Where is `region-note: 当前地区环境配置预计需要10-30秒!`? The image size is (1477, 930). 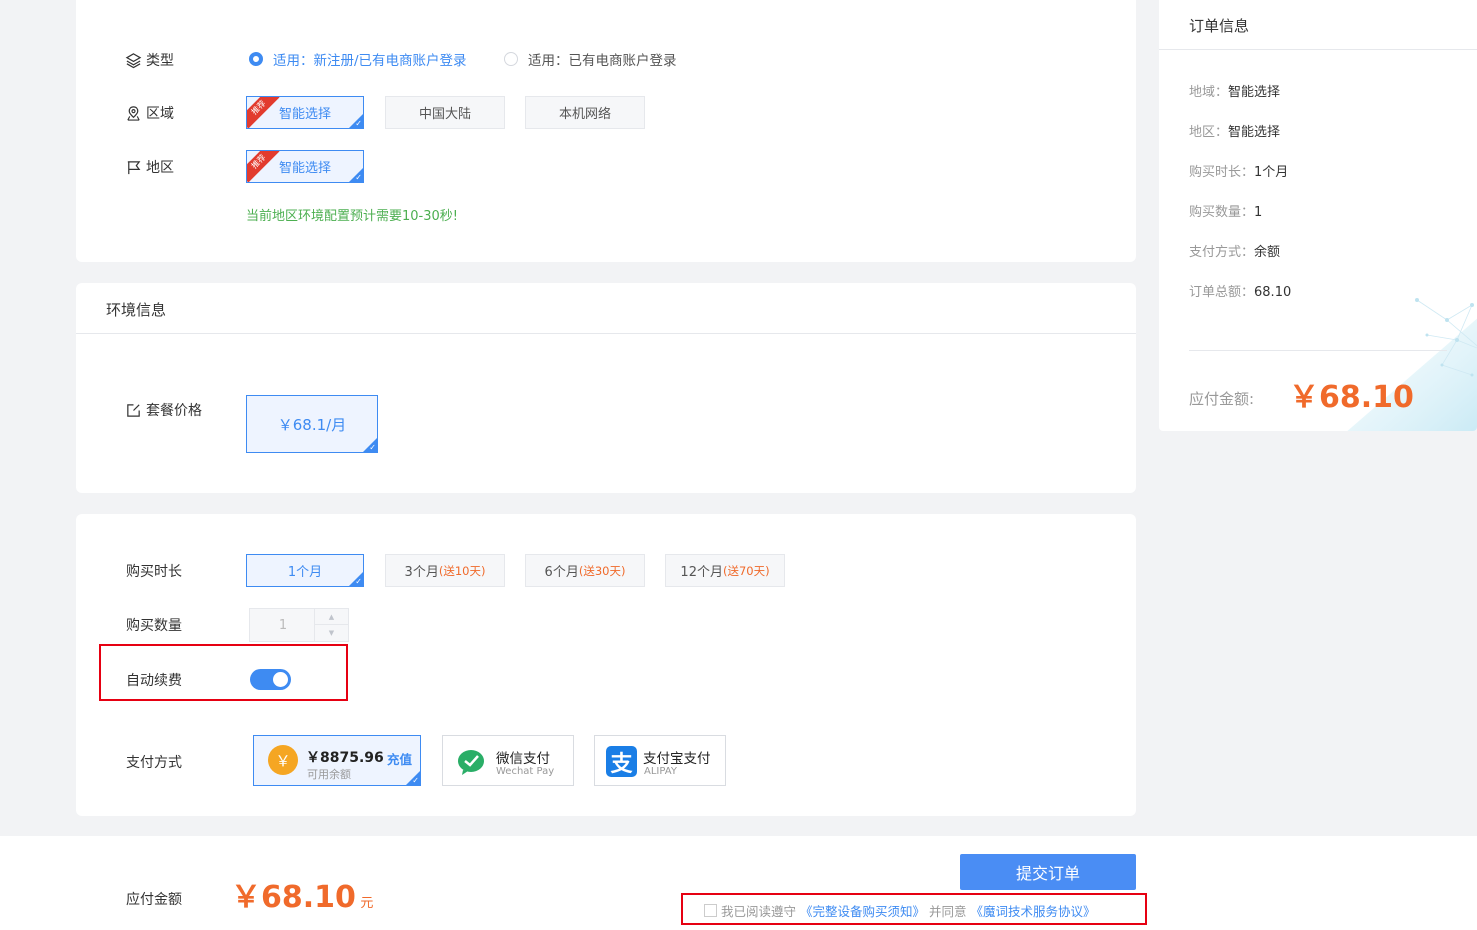
region-note: 当前地区环境配置预计需要10-30秒! is located at coordinates (352, 216).